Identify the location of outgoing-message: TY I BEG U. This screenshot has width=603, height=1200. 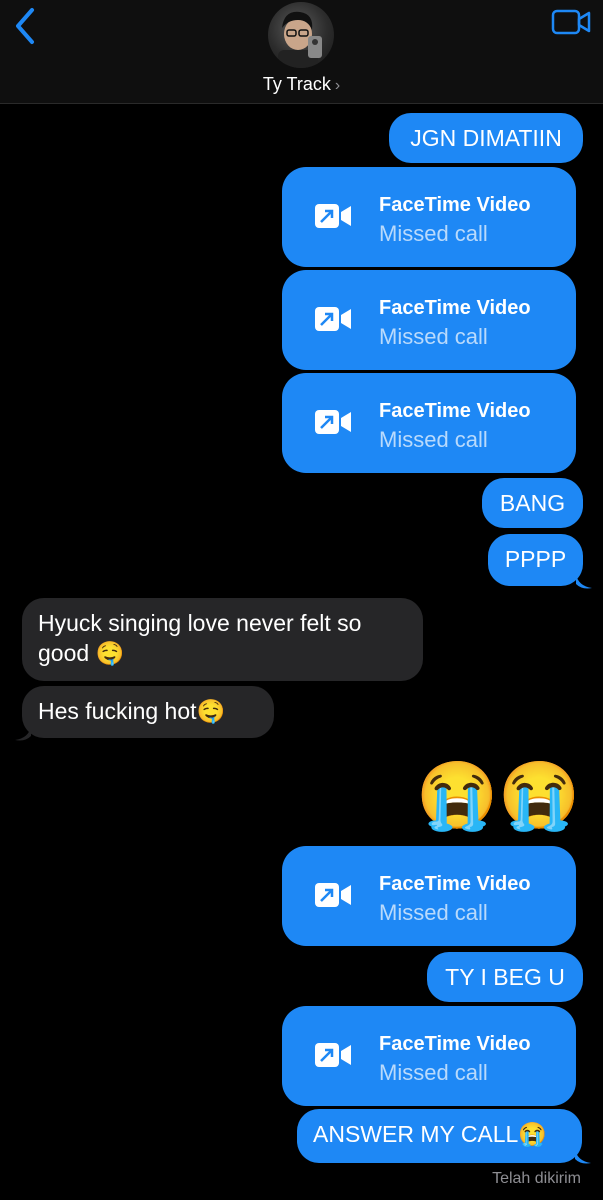
(505, 977).